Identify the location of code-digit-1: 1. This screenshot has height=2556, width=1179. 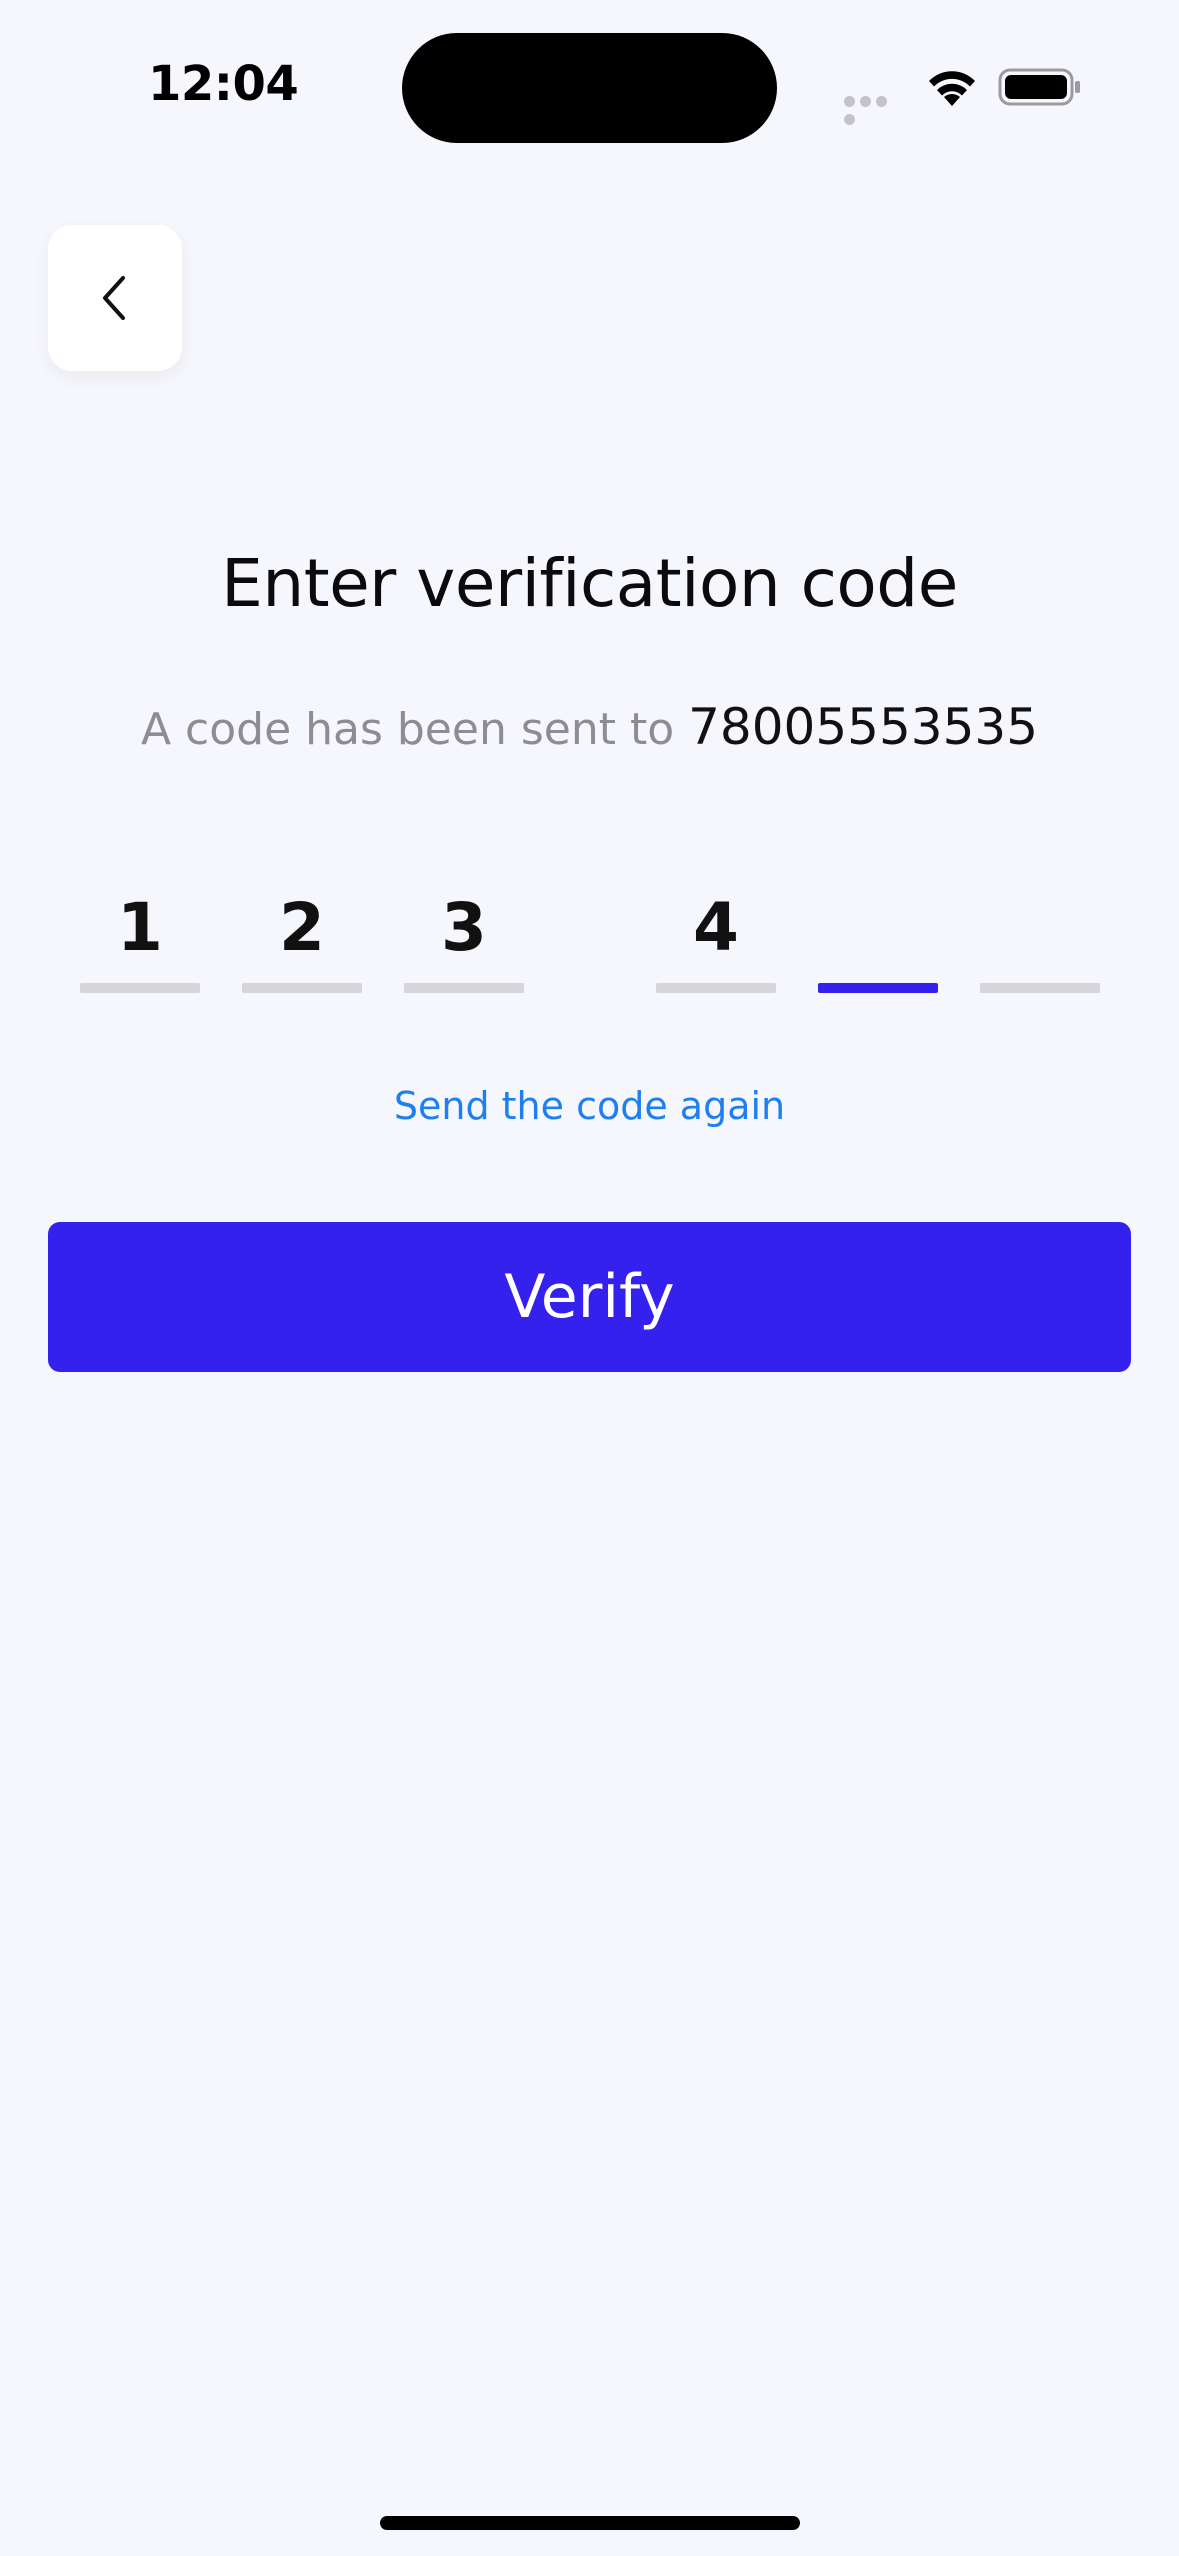
(140, 937).